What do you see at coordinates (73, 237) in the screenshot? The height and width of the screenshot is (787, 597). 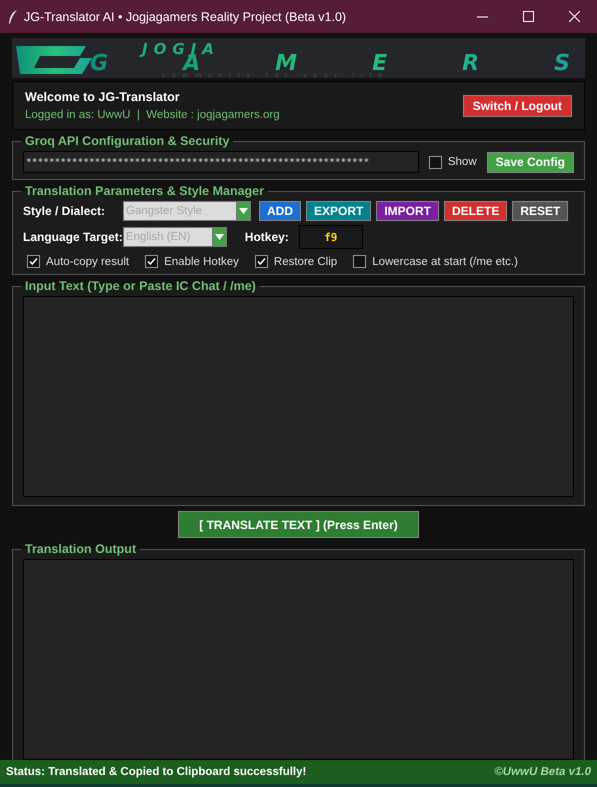 I see `language-label: Language Target:` at bounding box center [73, 237].